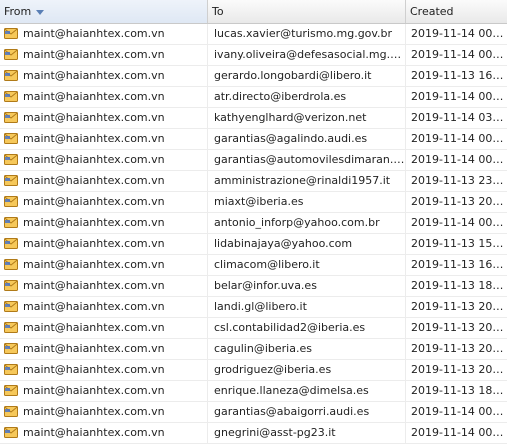 The image size is (507, 444). I want to click on cell-to: gnegrini@asst-pg23.it, so click(307, 433).